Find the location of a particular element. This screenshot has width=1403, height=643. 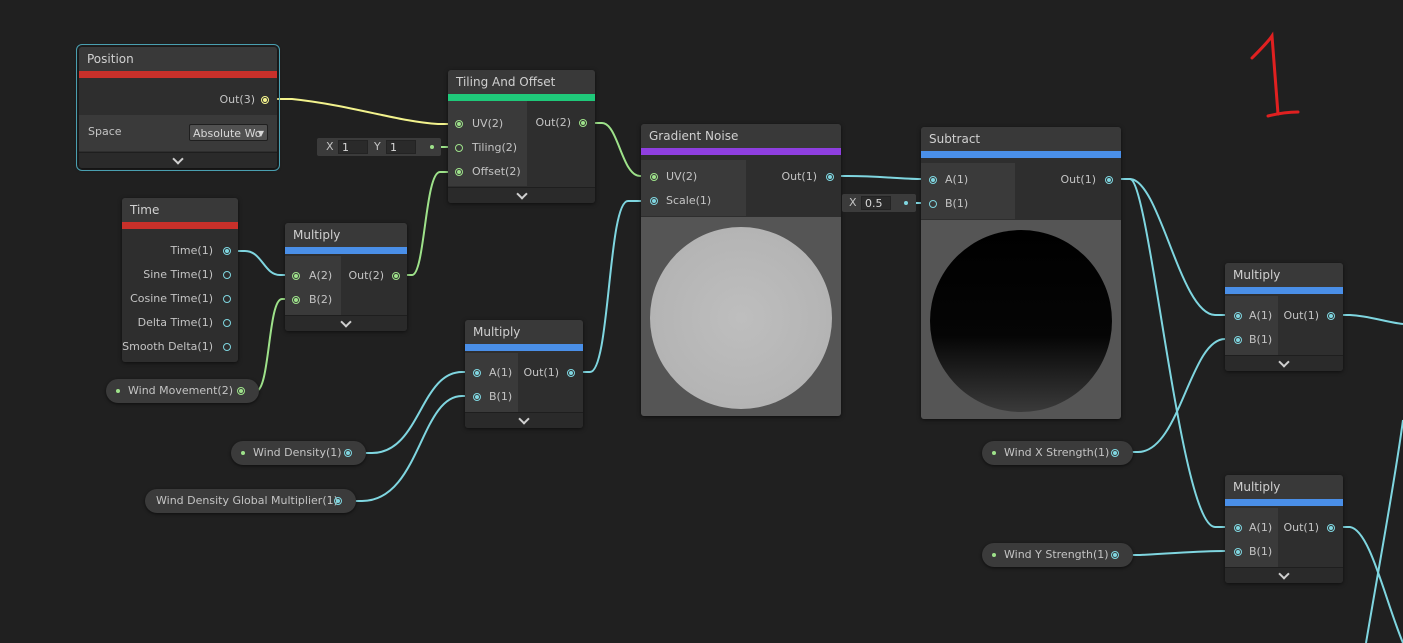

node-title: Gradient Noise is located at coordinates (741, 136).